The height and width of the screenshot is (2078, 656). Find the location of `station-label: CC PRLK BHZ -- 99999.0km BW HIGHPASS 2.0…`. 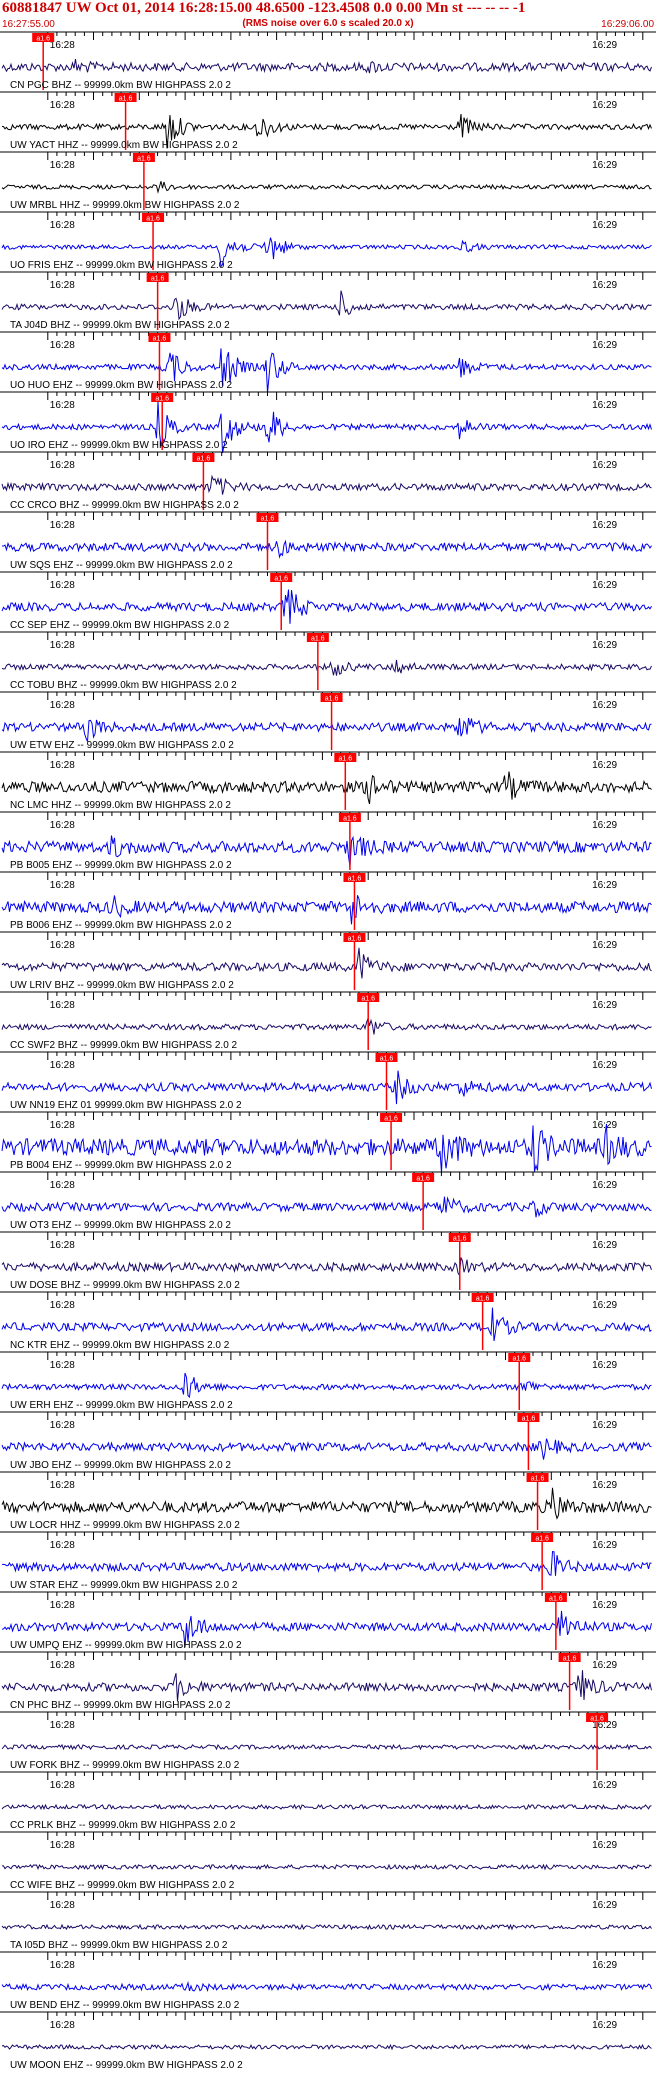

station-label: CC PRLK BHZ -- 99999.0km BW HIGHPASS 2.0… is located at coordinates (123, 1825).